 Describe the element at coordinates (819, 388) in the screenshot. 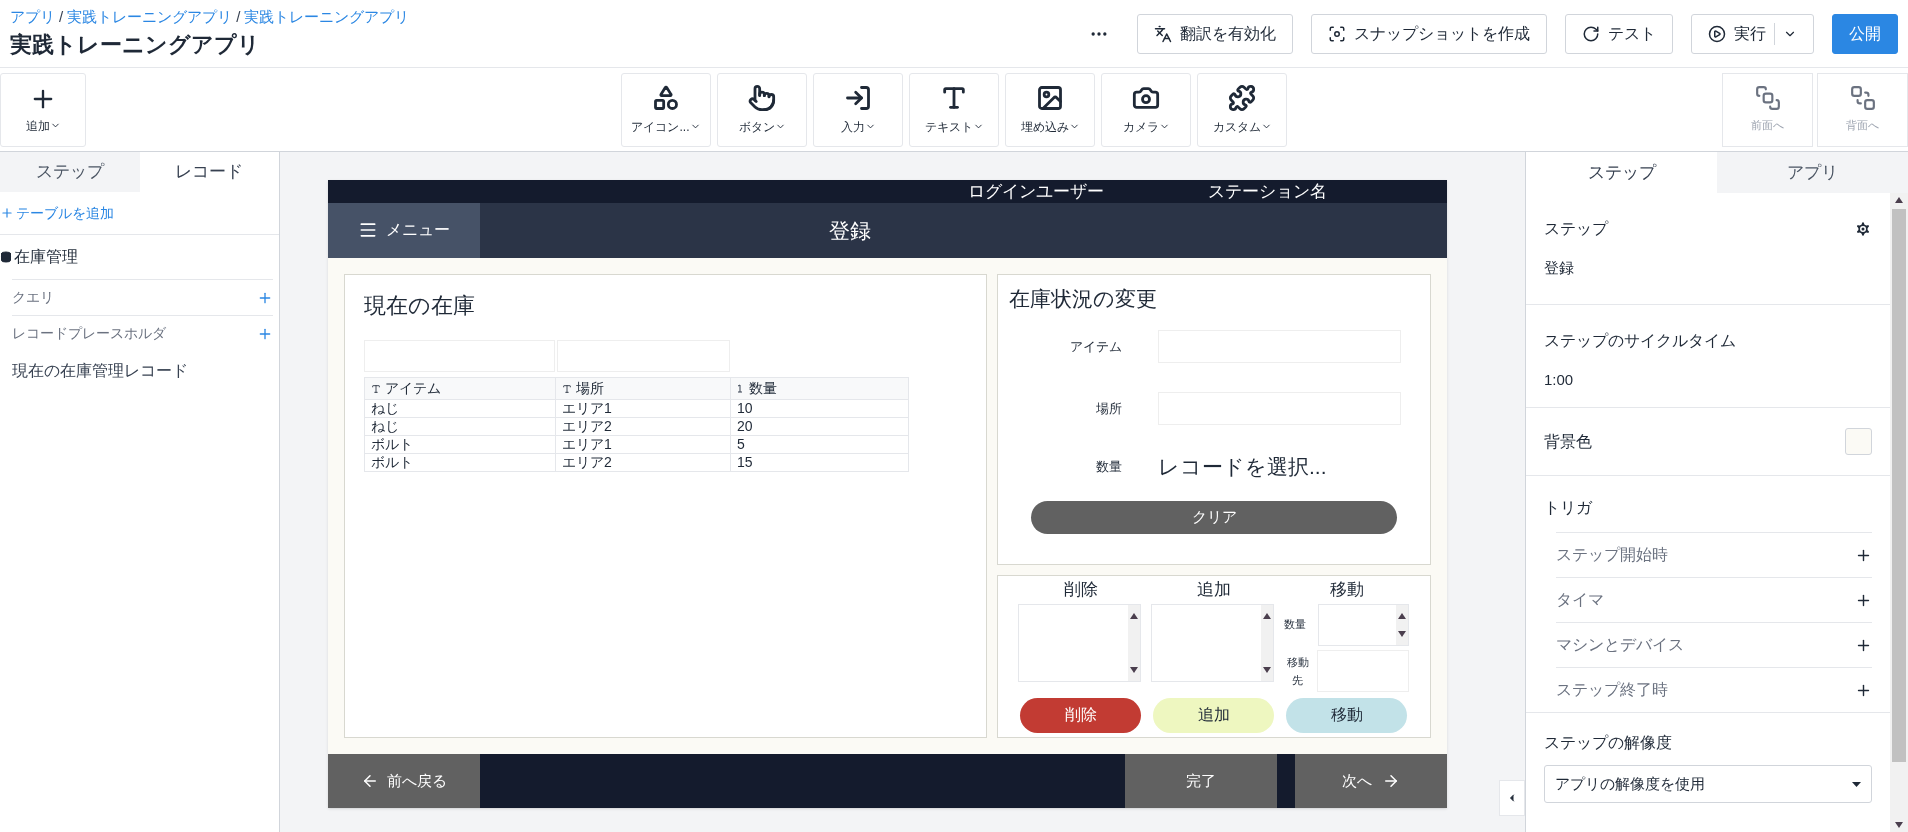

I see `column-header: 数量` at that location.